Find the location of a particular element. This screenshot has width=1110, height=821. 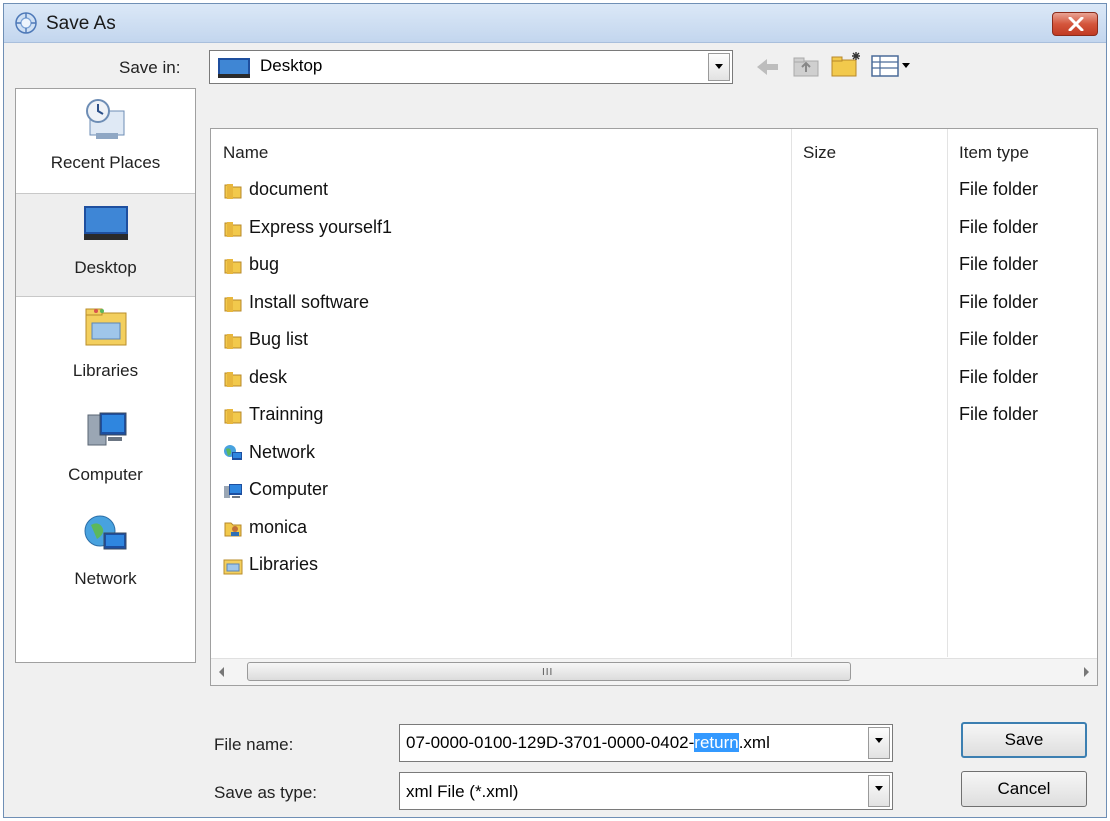

file-name-selection: return is located at coordinates (716, 742).